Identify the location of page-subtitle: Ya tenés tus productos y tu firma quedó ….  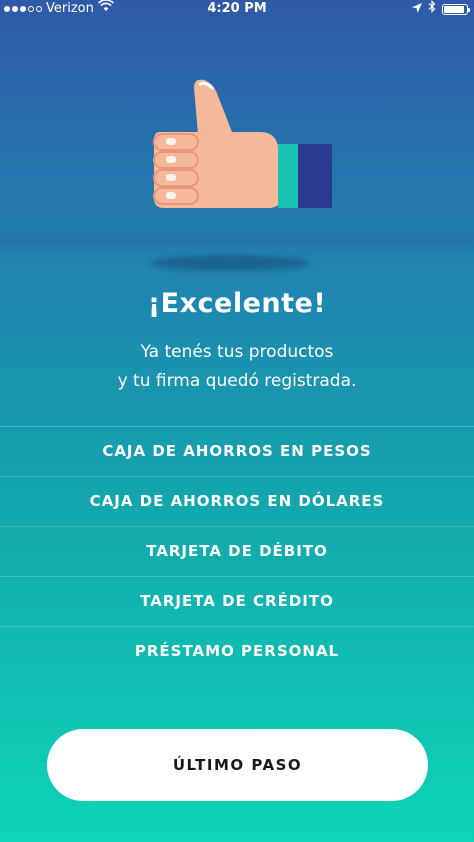
(237, 367).